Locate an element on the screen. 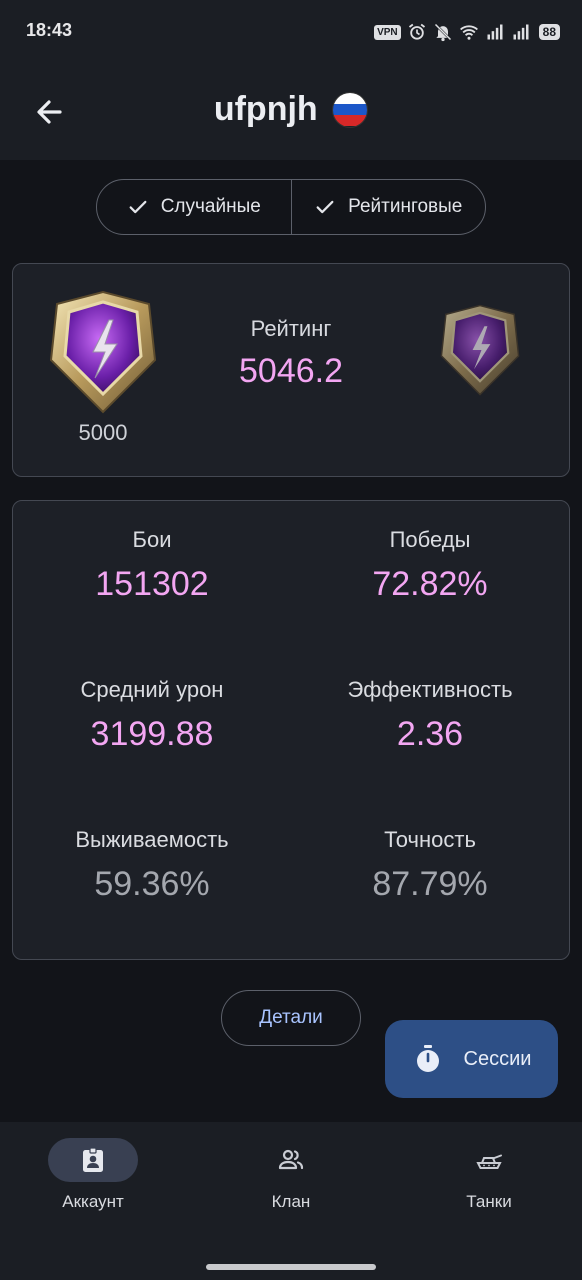 This screenshot has width=582, height=1280. filter-random-label: Случайные is located at coordinates (210, 206).